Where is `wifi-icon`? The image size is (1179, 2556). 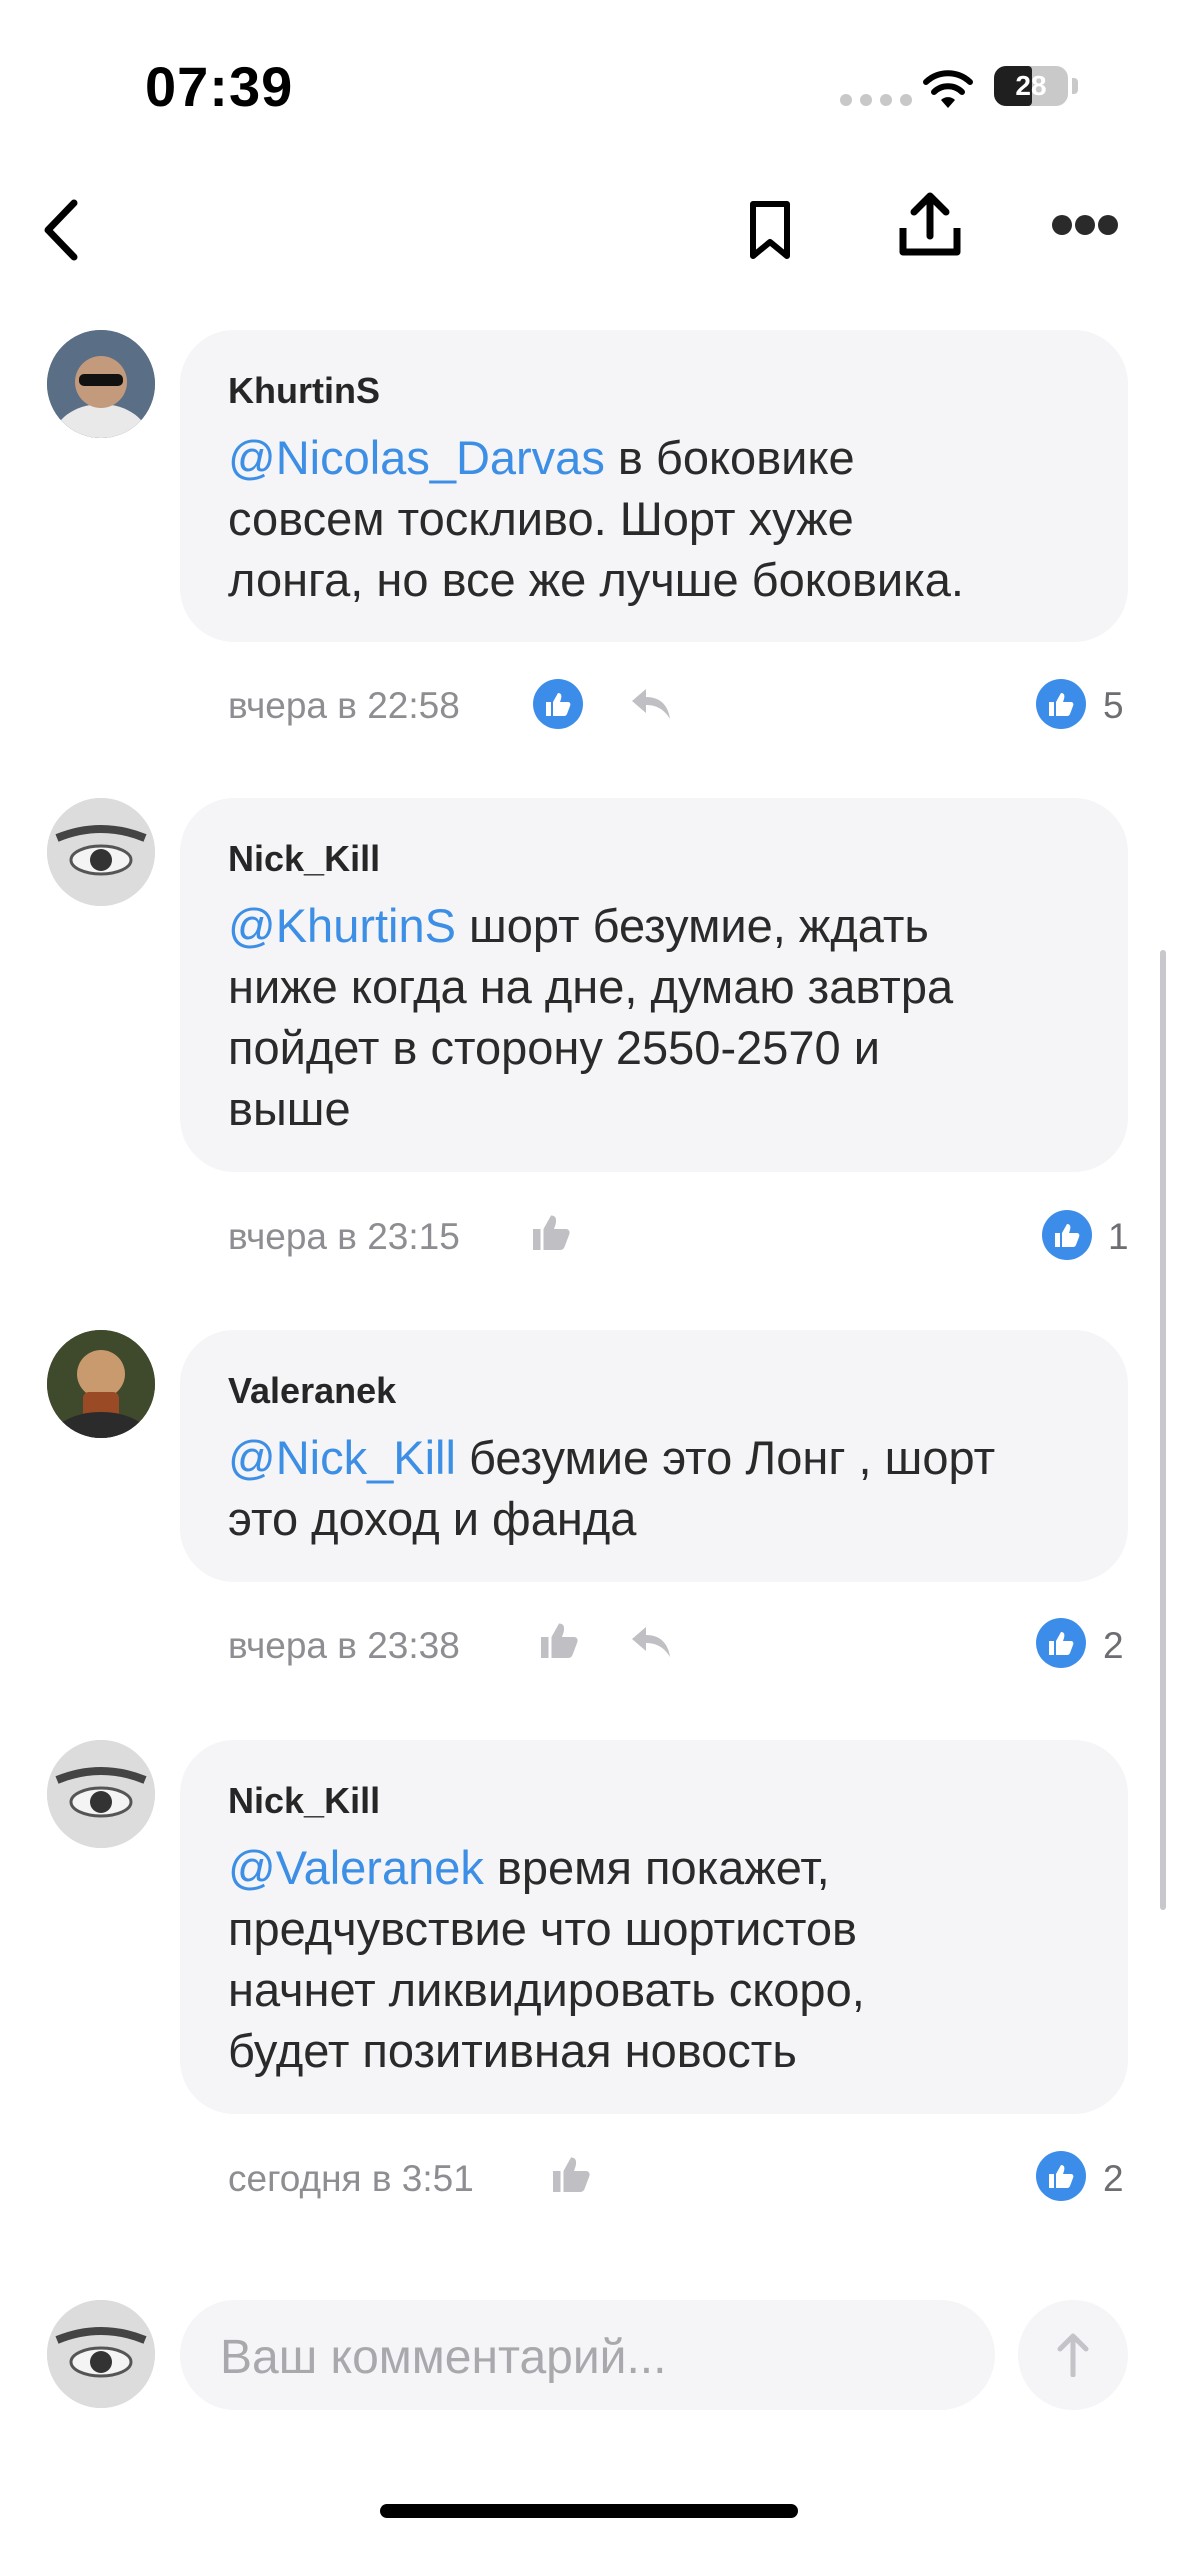
wifi-icon is located at coordinates (948, 89).